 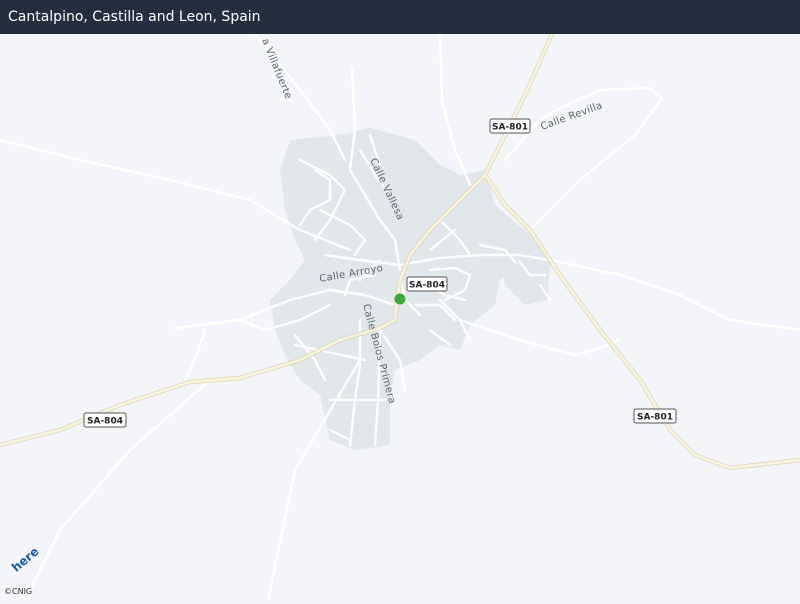 I want to click on shield-sa801-right-label: SA-801, so click(x=655, y=418).